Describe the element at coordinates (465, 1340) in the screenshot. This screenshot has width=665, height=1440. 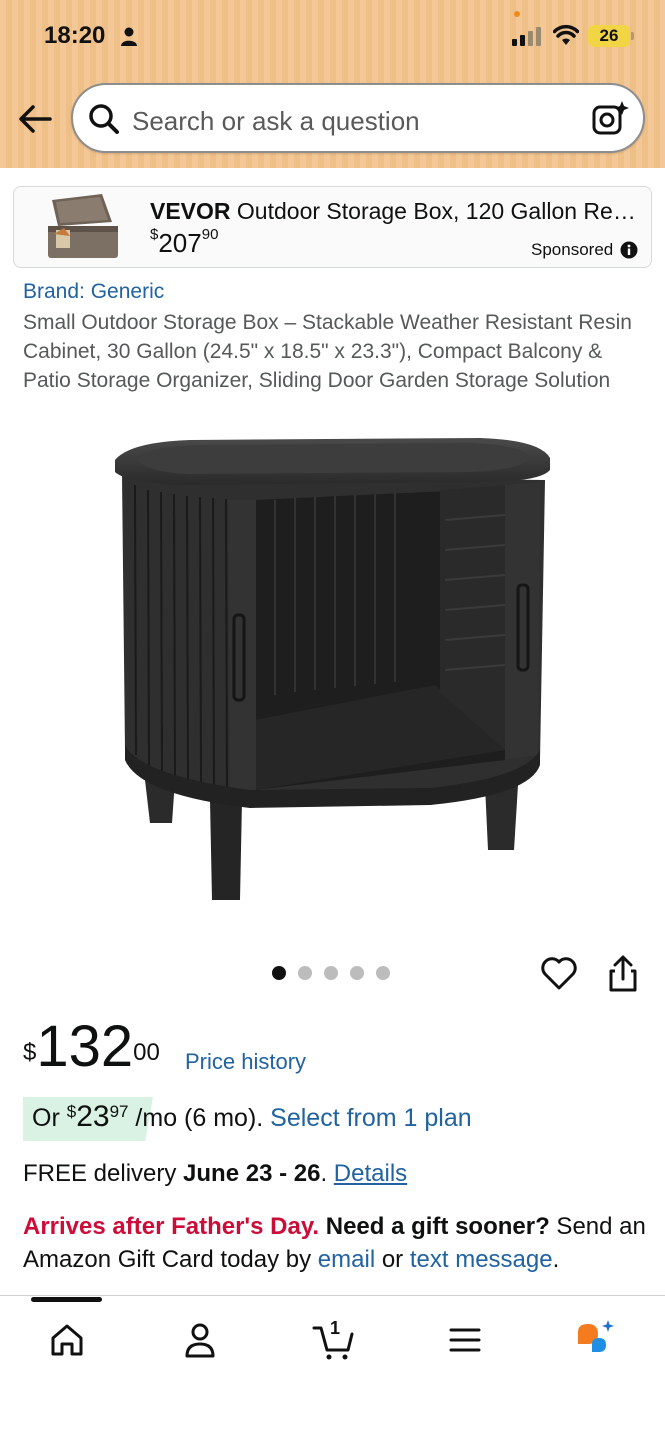
I see `menu-icon` at that location.